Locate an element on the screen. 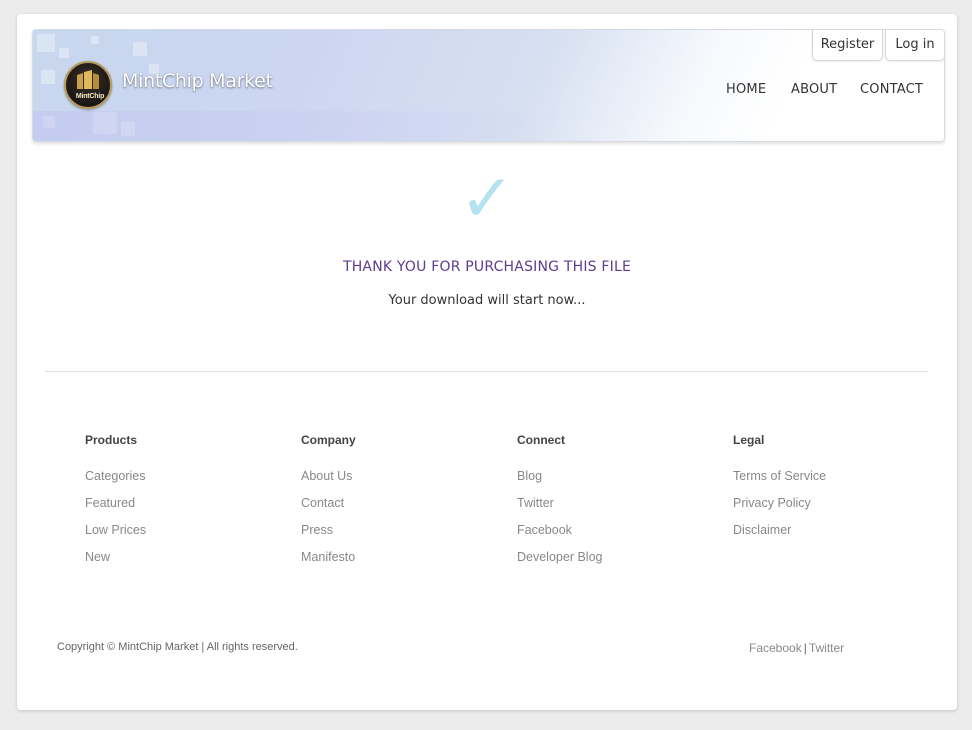 The height and width of the screenshot is (730, 972). nav-home: HOME is located at coordinates (746, 89).